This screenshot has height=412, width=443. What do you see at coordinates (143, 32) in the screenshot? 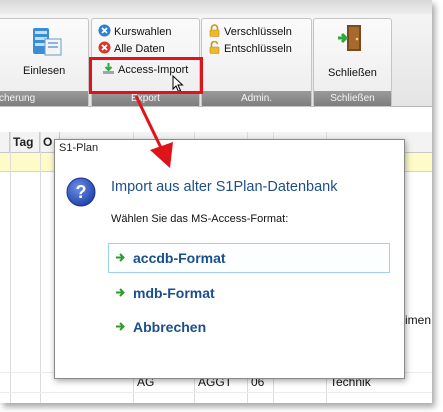
I see `kurswahlen-label: Kurswahlen` at bounding box center [143, 32].